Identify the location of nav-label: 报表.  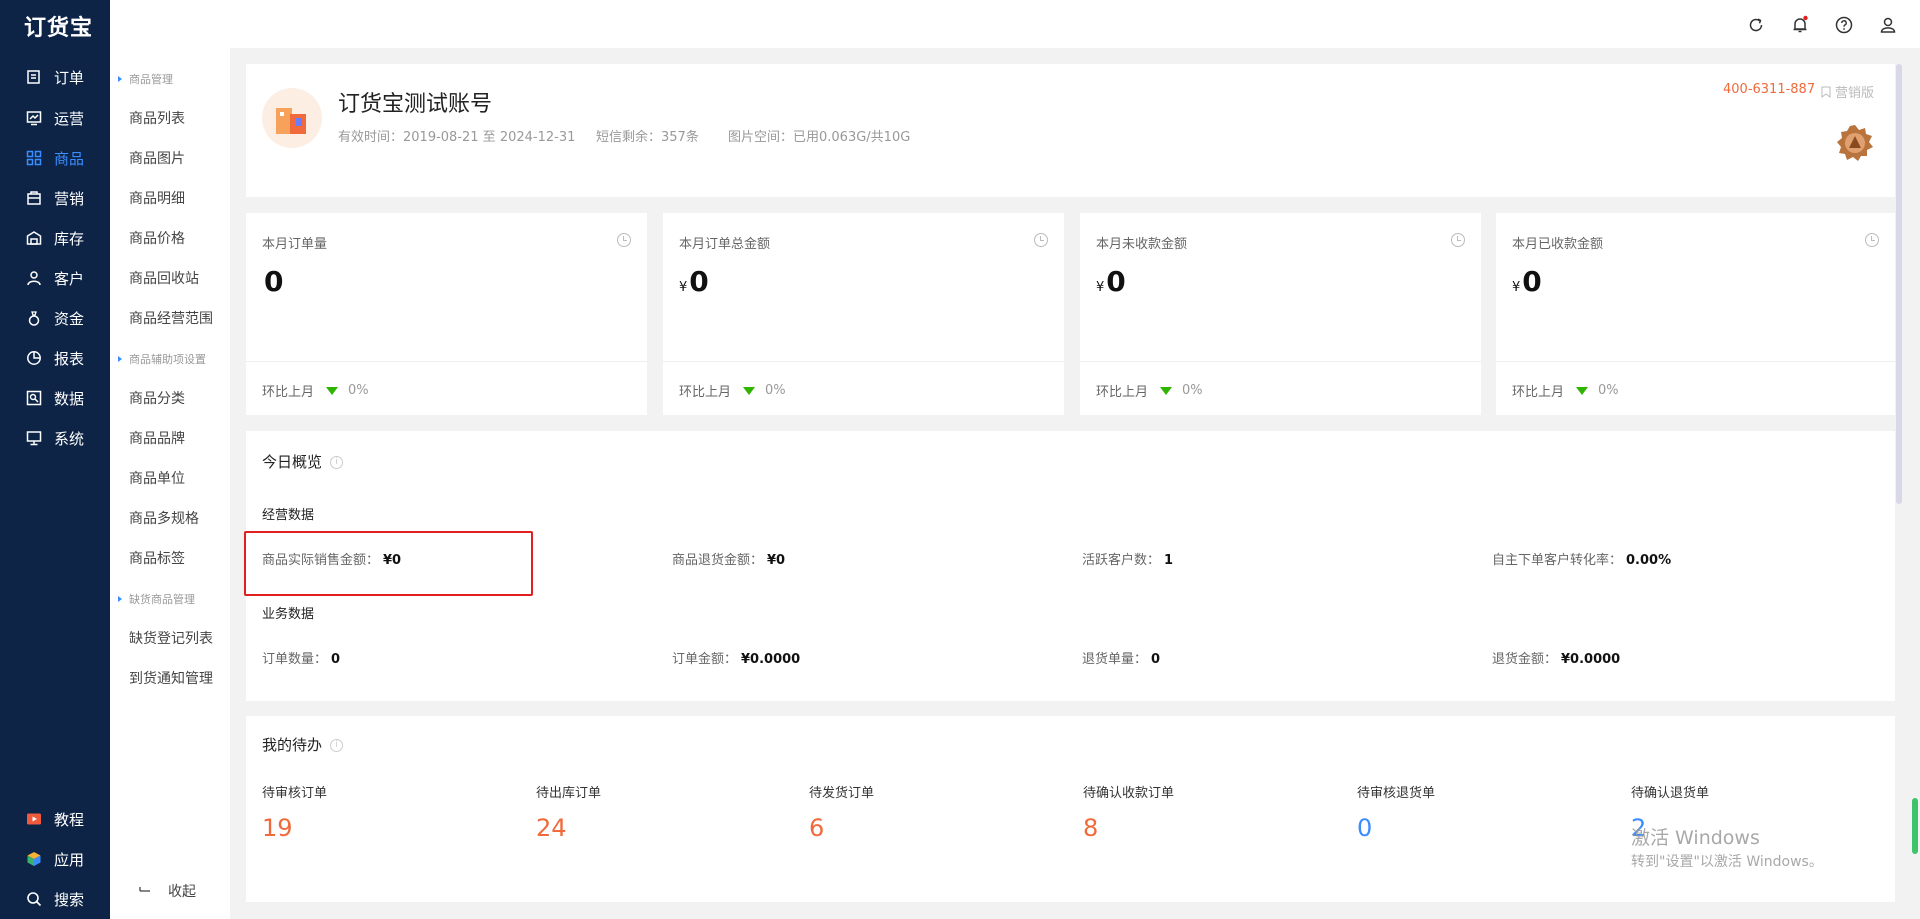
(69, 358).